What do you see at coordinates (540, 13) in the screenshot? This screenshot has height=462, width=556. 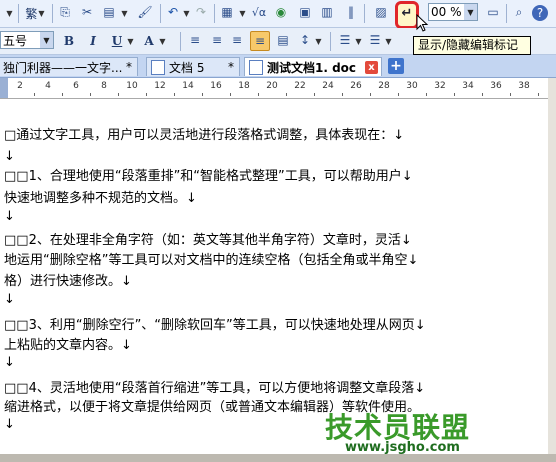 I see `help-icon: ?` at bounding box center [540, 13].